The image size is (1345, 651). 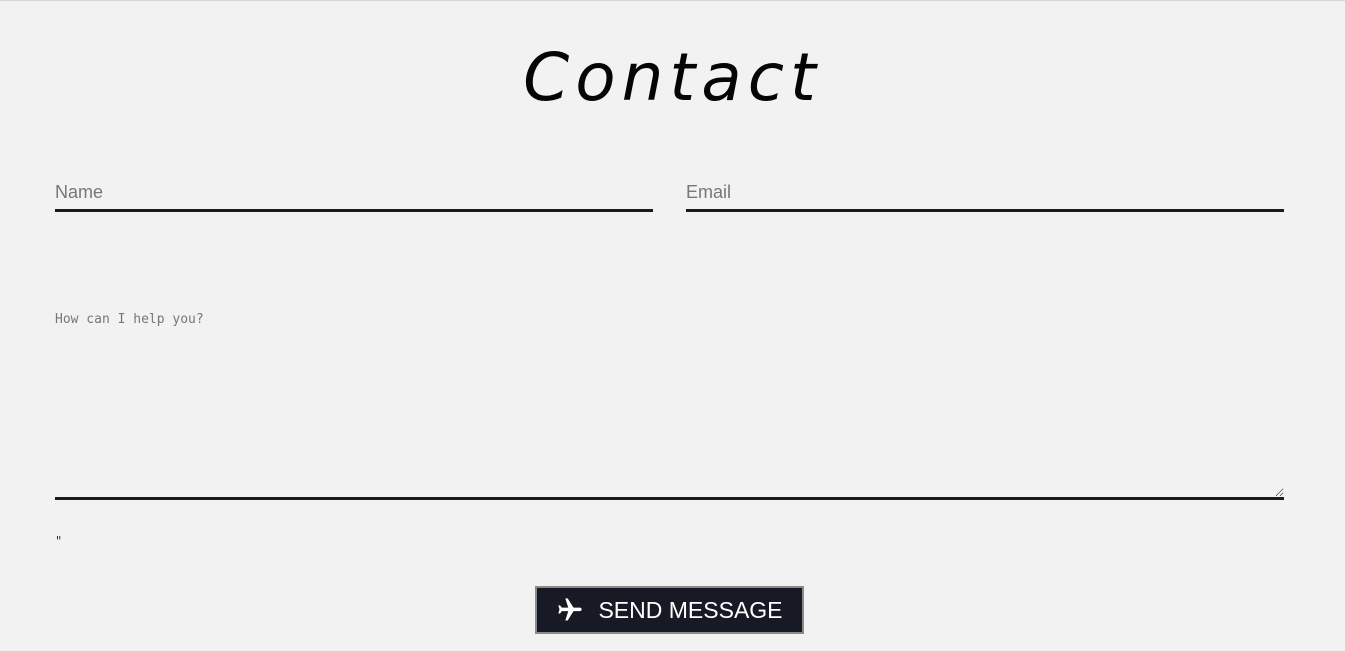 What do you see at coordinates (570, 610) in the screenshot?
I see `plane-icon` at bounding box center [570, 610].